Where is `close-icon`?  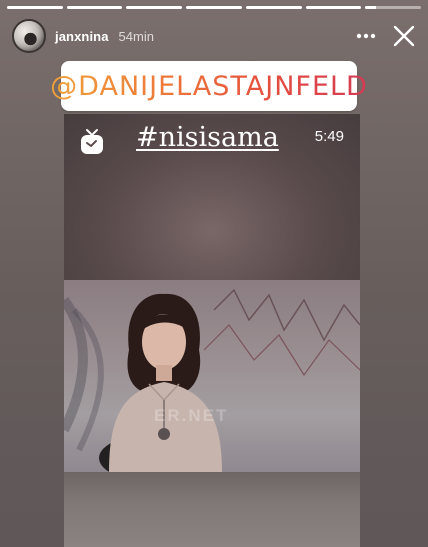
close-icon is located at coordinates (404, 36).